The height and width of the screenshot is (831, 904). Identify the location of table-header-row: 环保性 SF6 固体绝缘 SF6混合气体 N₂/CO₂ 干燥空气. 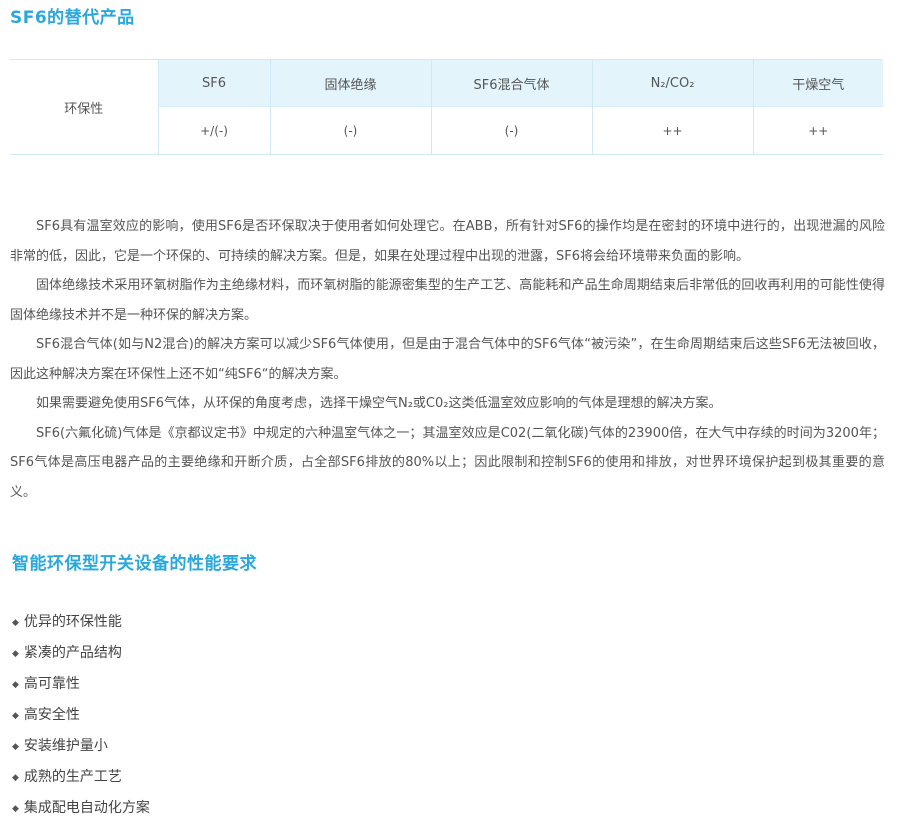
(446, 88).